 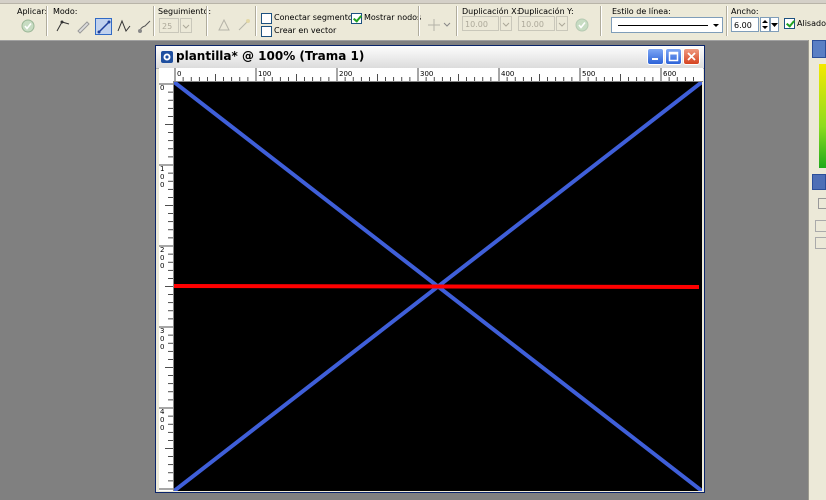 What do you see at coordinates (655, 59) in the screenshot?
I see `minimize-icon` at bounding box center [655, 59].